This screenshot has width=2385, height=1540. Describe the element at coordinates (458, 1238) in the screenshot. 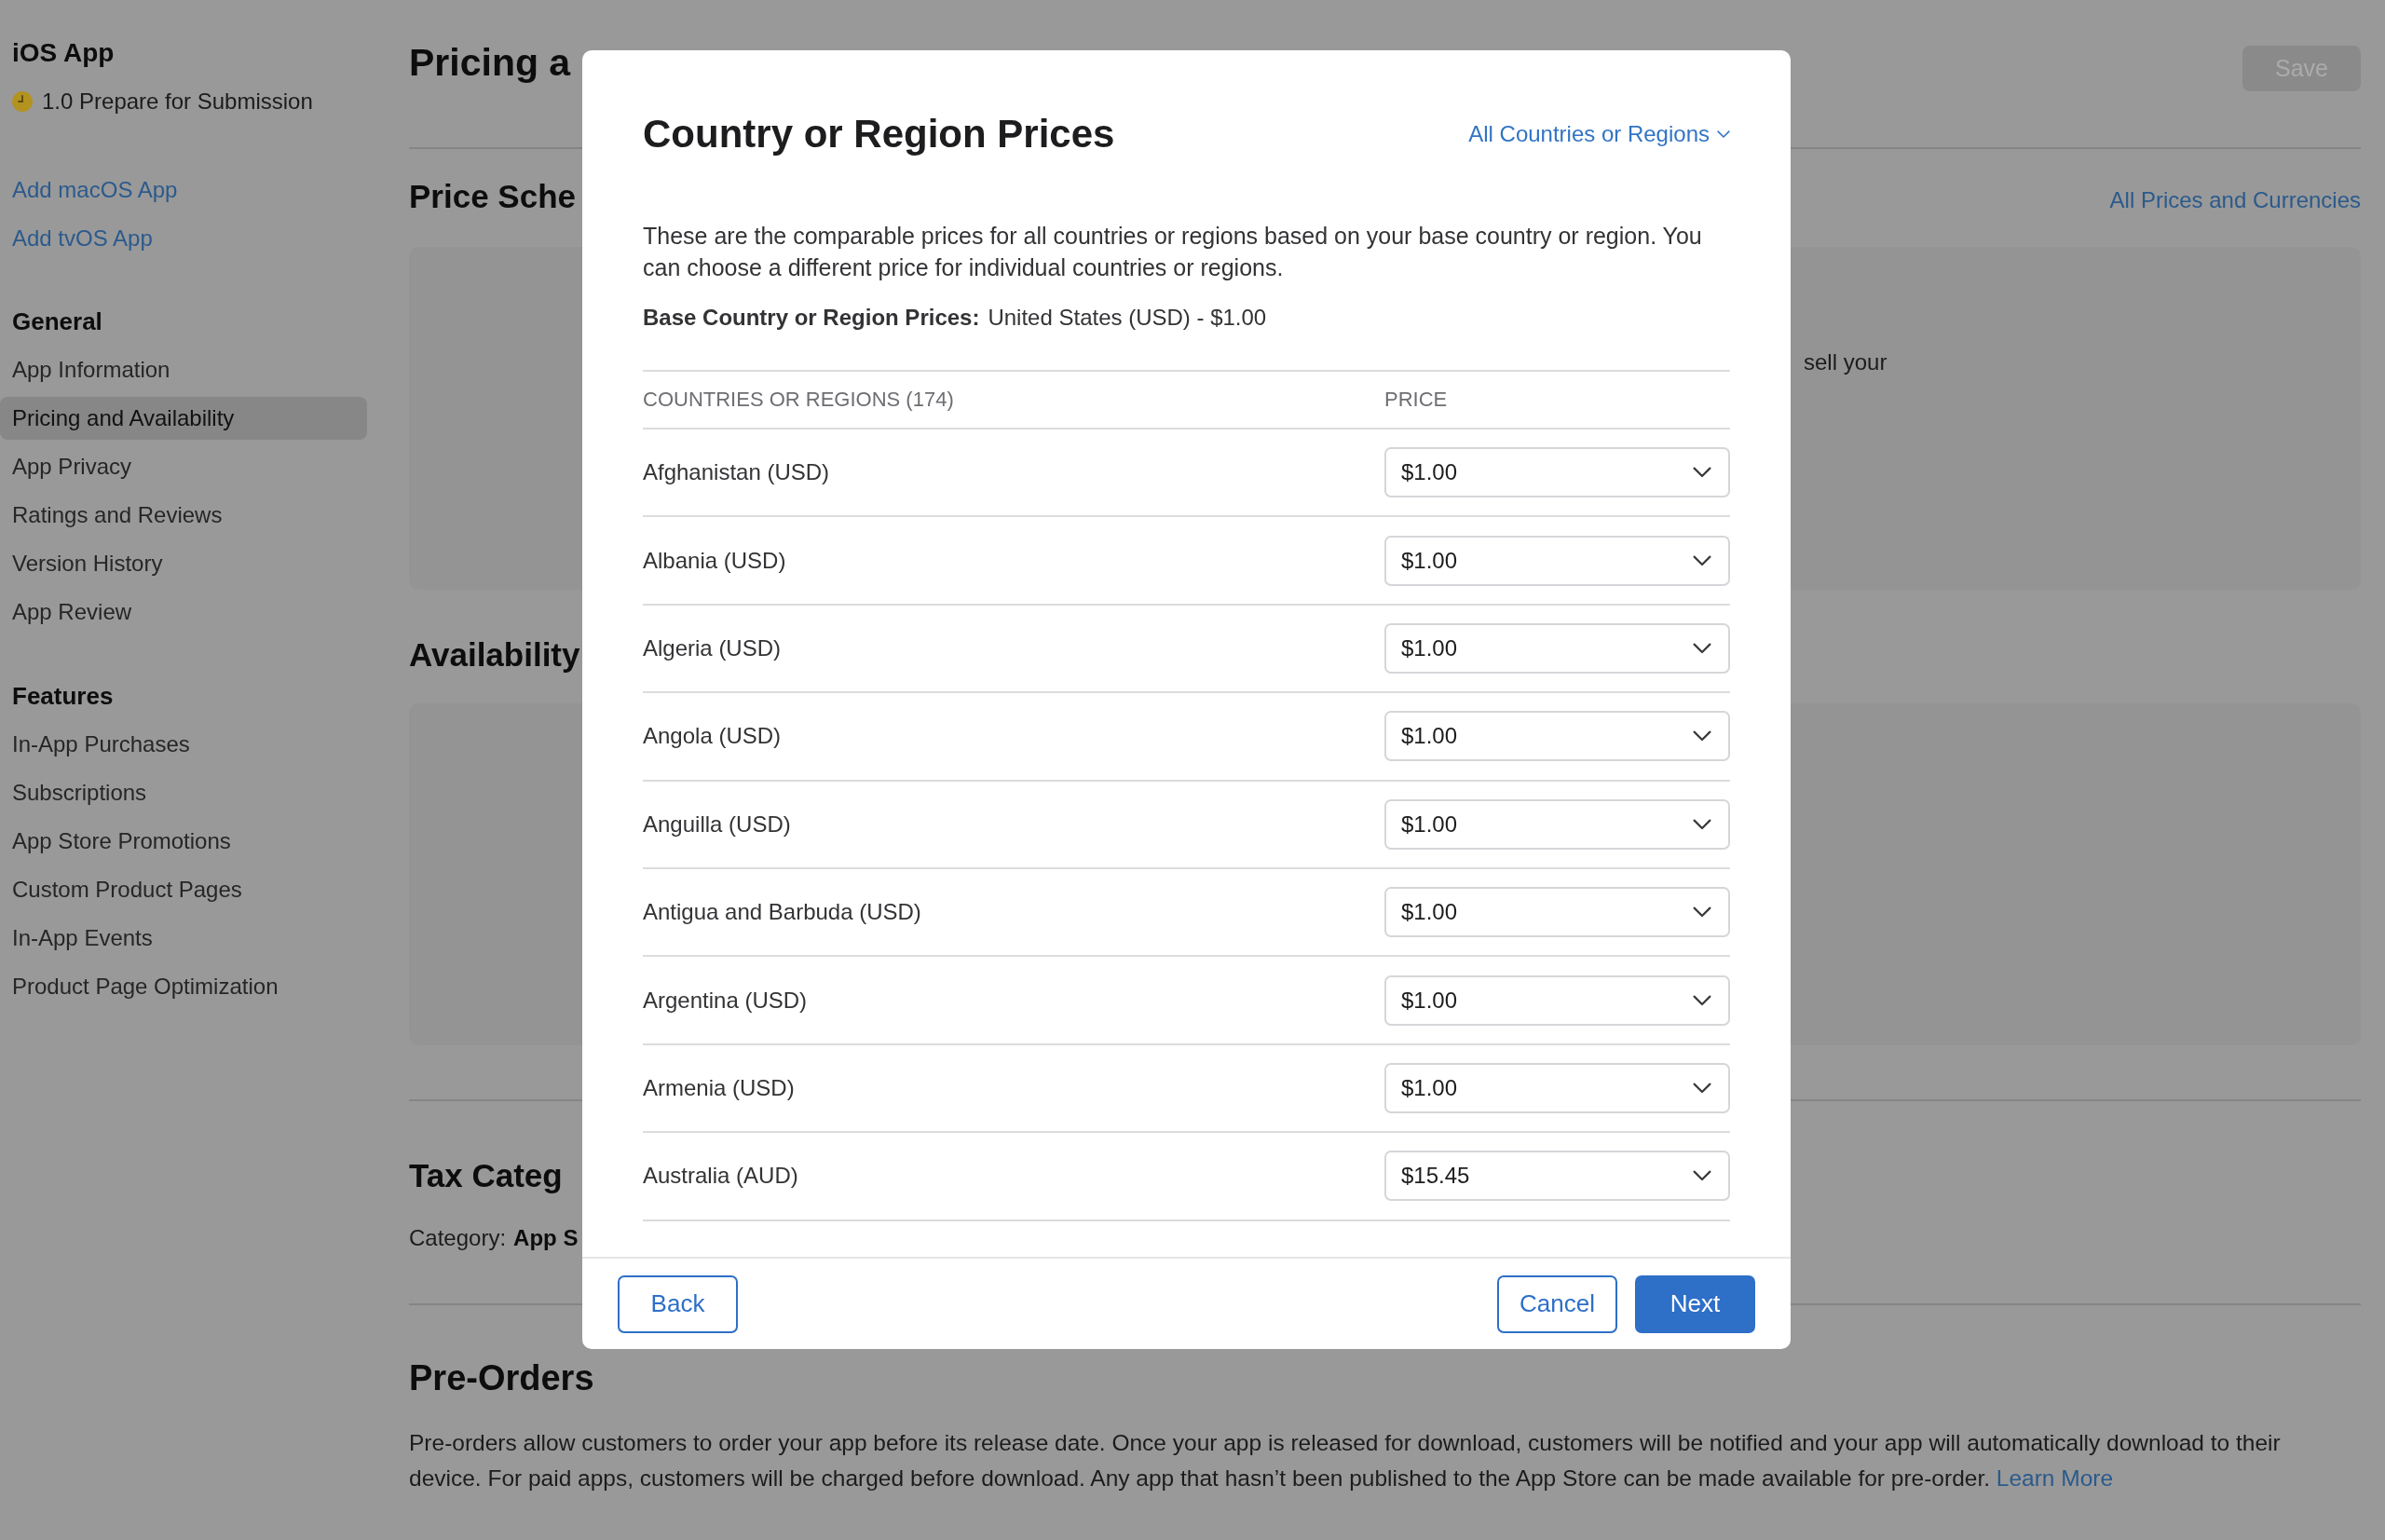

I see `category-label: Category:` at that location.